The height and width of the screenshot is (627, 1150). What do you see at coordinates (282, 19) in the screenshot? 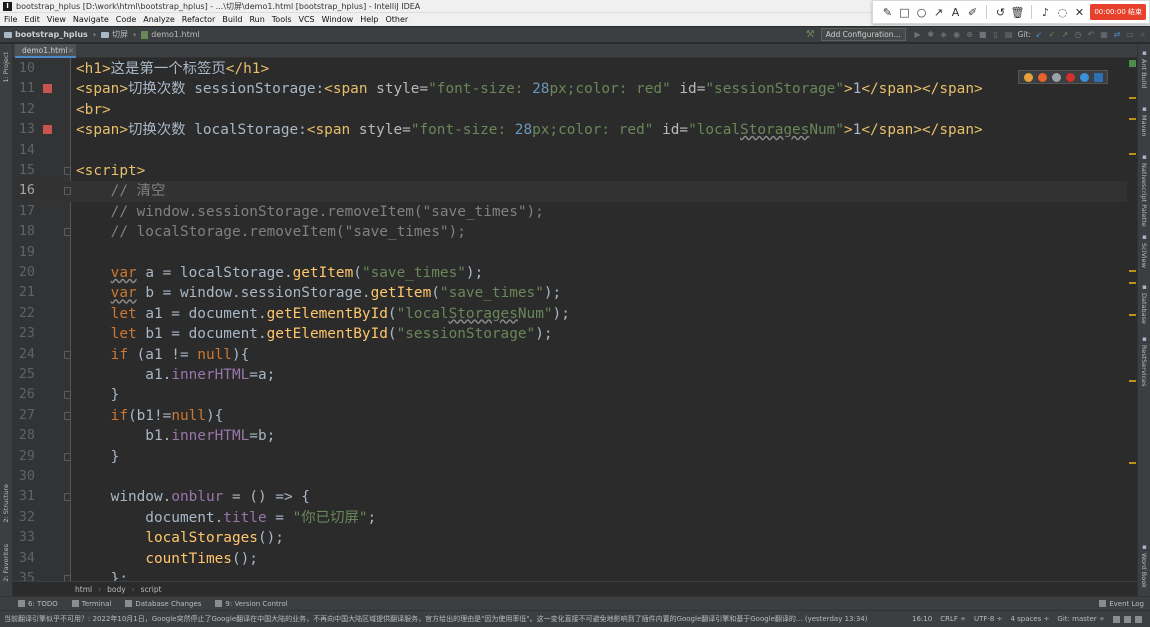
I see `menu-tools: Tools` at bounding box center [282, 19].